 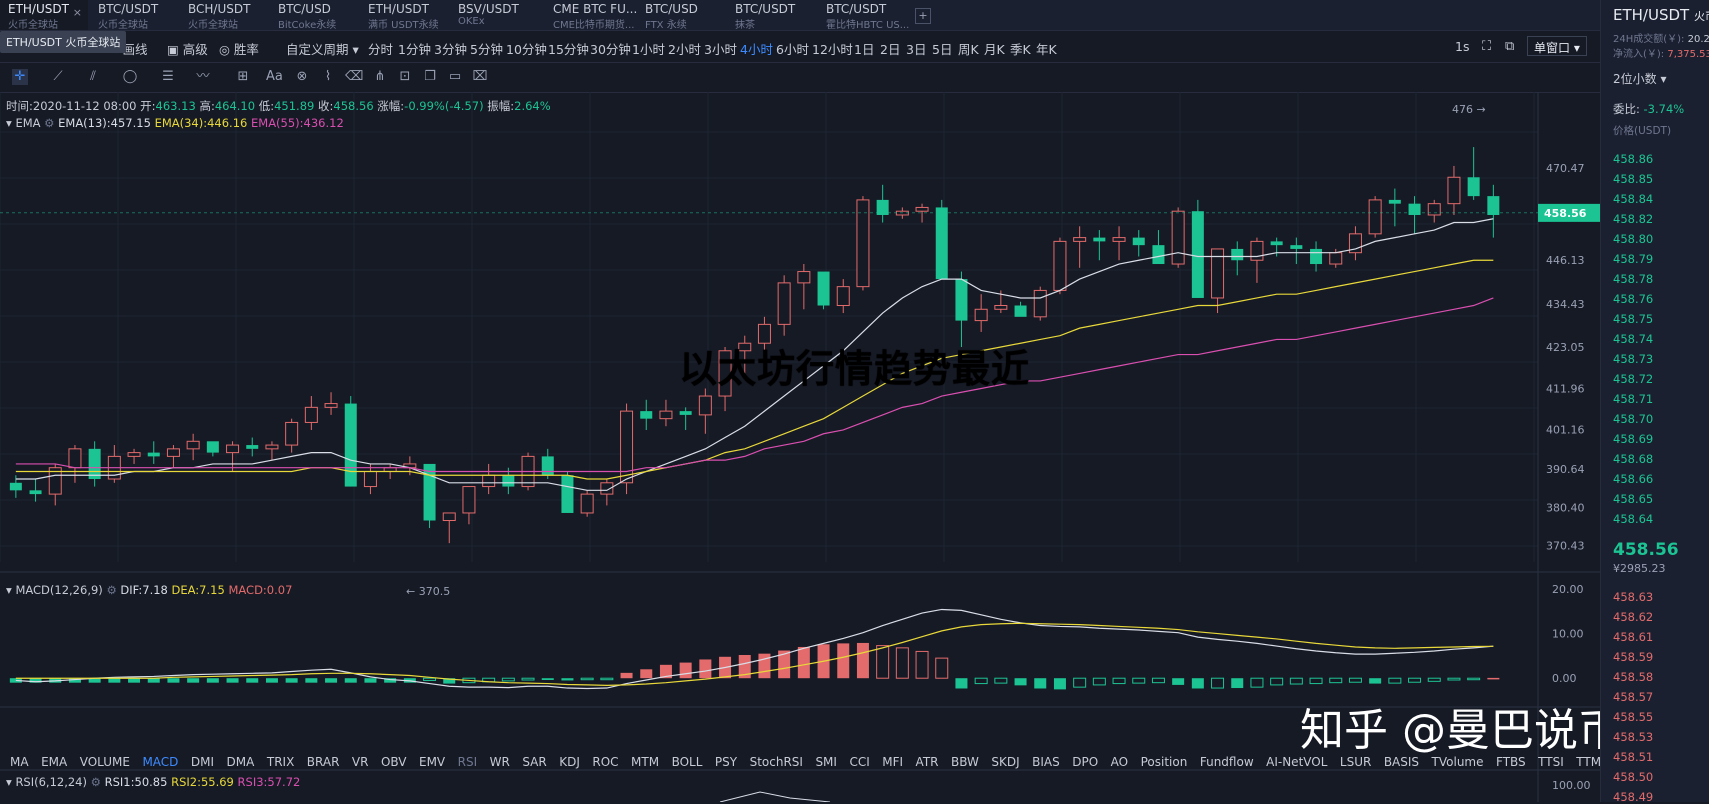 I want to click on indicator-dma: DMA, so click(x=241, y=762).